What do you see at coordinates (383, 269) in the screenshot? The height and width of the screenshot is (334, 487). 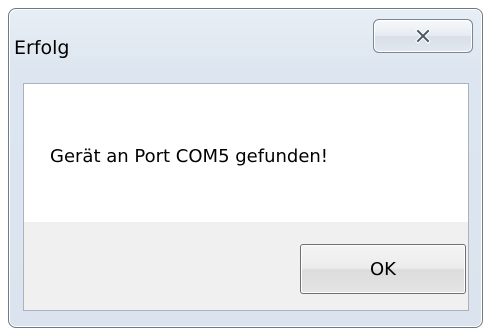 I see `ok-button: OK` at bounding box center [383, 269].